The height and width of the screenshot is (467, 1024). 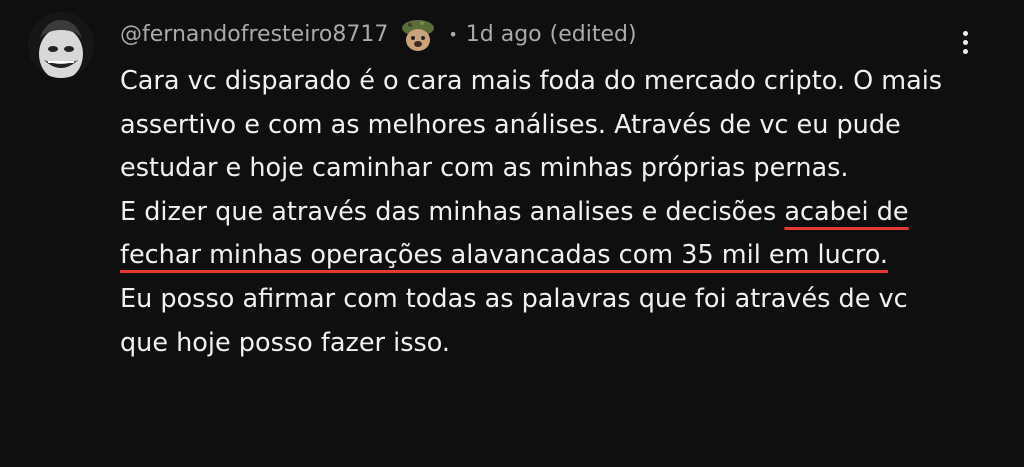 I want to click on author-name: @fernandofresteiro8717, so click(x=254, y=34).